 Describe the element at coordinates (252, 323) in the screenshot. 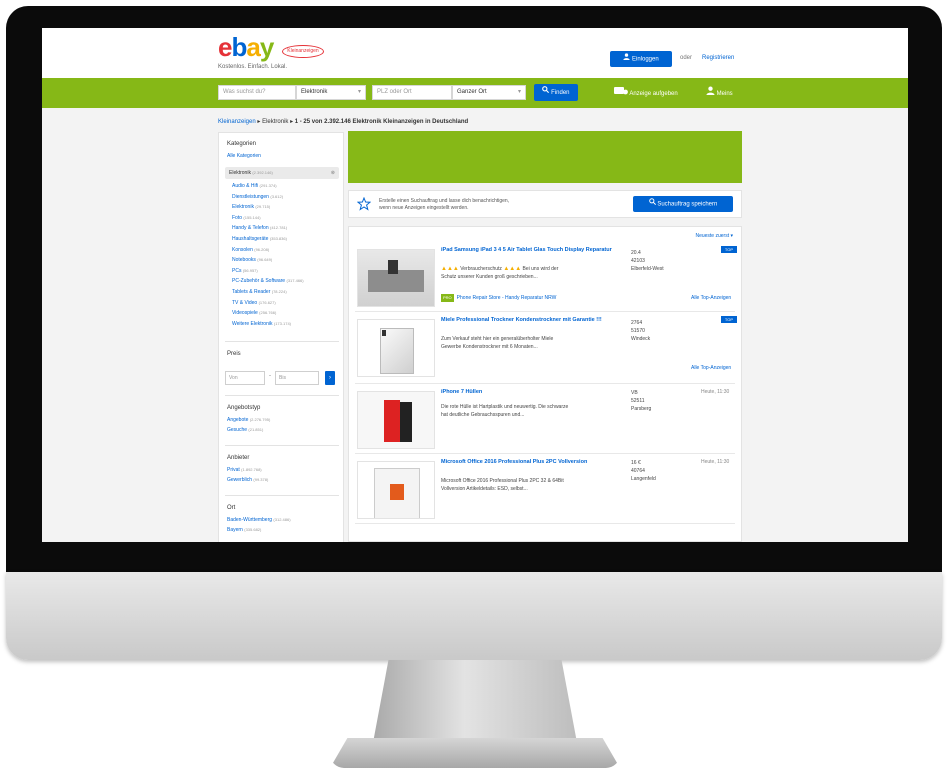

I see `sidebar-category-item-label: Weitere Elektronik` at that location.